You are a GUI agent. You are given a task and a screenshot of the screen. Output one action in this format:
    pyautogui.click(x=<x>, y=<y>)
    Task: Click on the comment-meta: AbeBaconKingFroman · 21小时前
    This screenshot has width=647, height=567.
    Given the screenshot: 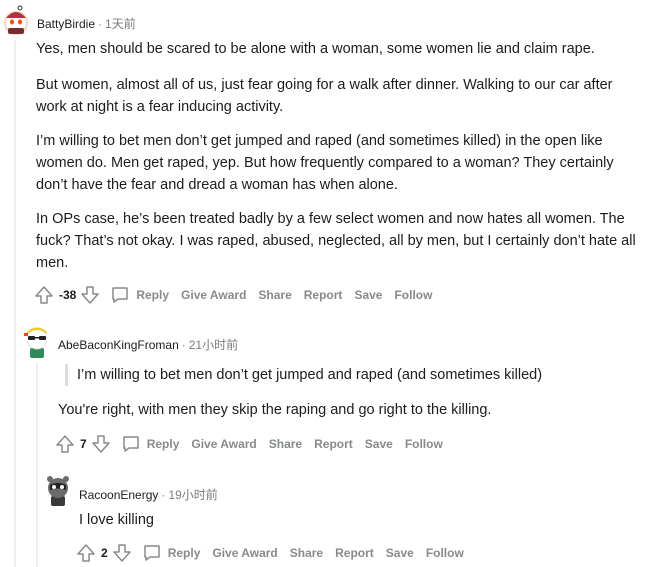 What is the action you would take?
    pyautogui.click(x=148, y=344)
    